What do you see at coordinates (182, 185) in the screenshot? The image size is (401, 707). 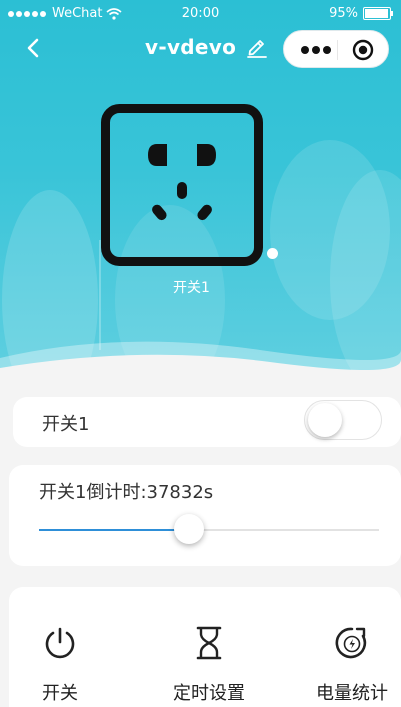 I see `power-socket-icon` at bounding box center [182, 185].